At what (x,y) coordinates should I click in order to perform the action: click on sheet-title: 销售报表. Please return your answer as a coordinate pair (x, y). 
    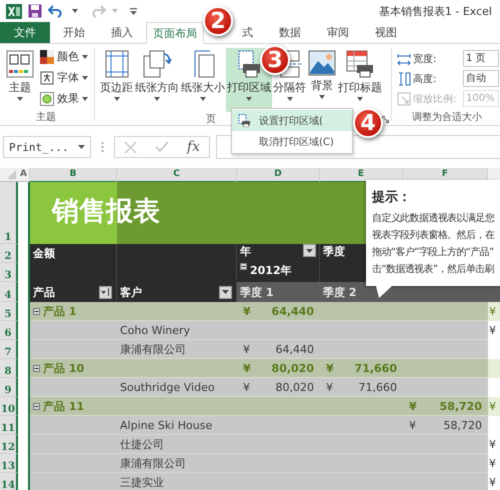
    Looking at the image, I should click on (106, 212).